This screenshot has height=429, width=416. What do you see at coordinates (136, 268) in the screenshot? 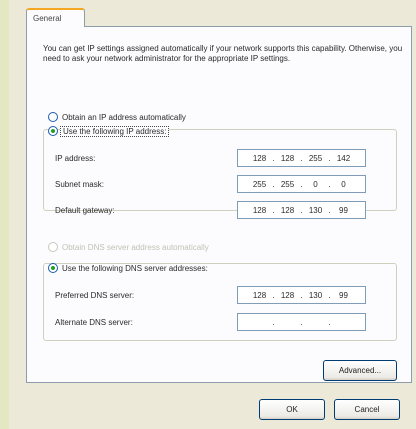
I see `use-following-dns-label: Use the following DNS server addresses:` at bounding box center [136, 268].